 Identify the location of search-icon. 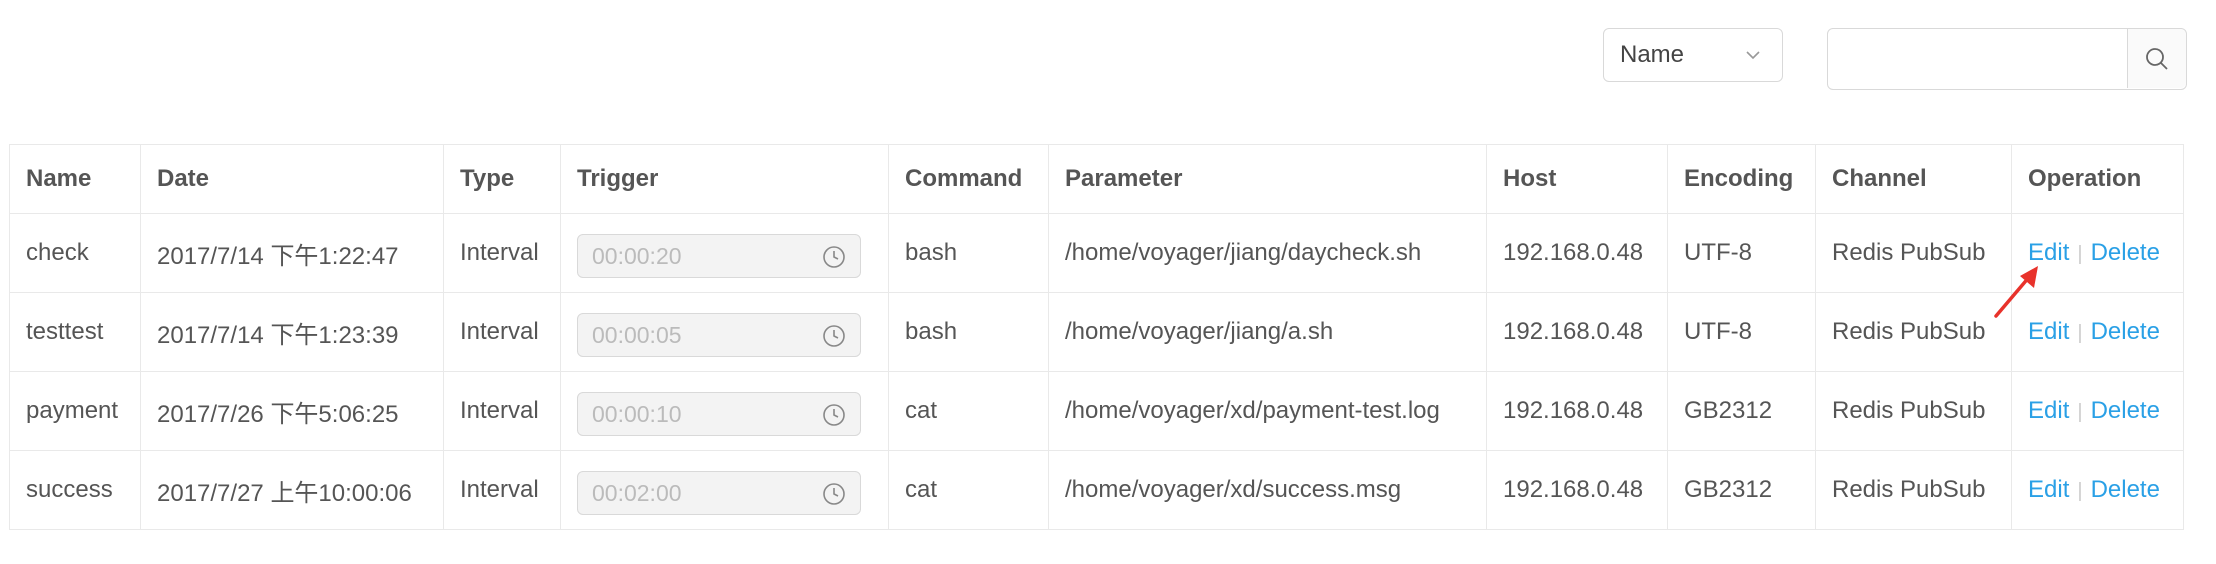
(2157, 58).